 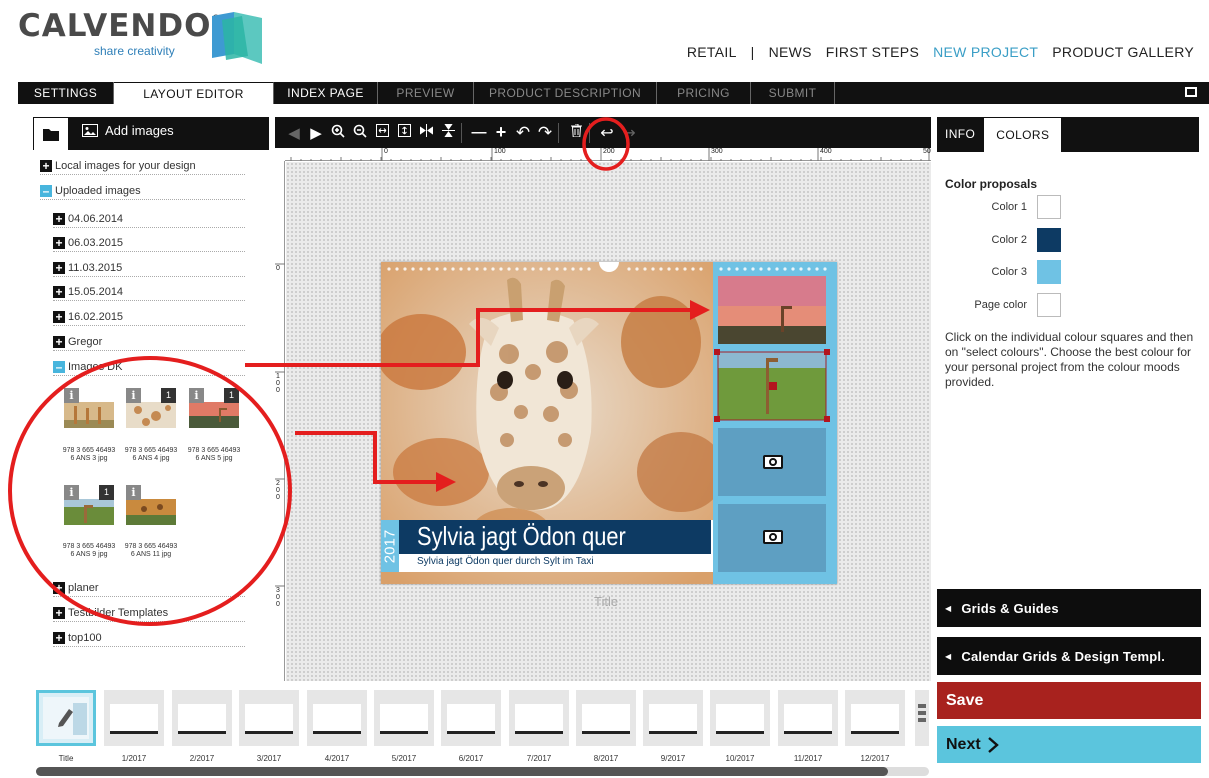 What do you see at coordinates (1069, 700) in the screenshot?
I see `save-button: Save` at bounding box center [1069, 700].